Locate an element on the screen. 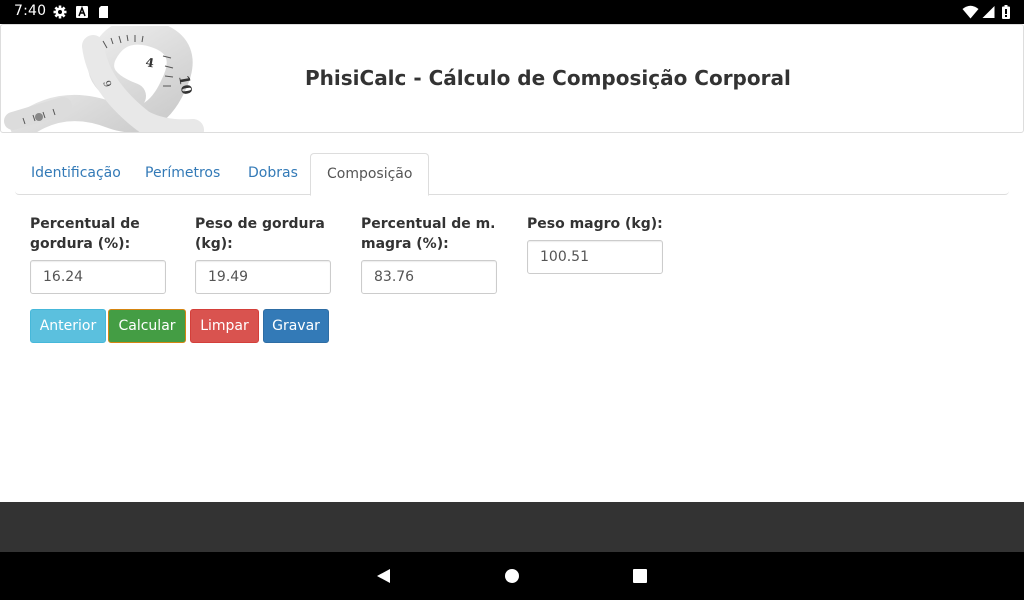 Image resolution: width=1024 pixels, height=600 pixels. status-bar: 7:40 is located at coordinates (512, 12).